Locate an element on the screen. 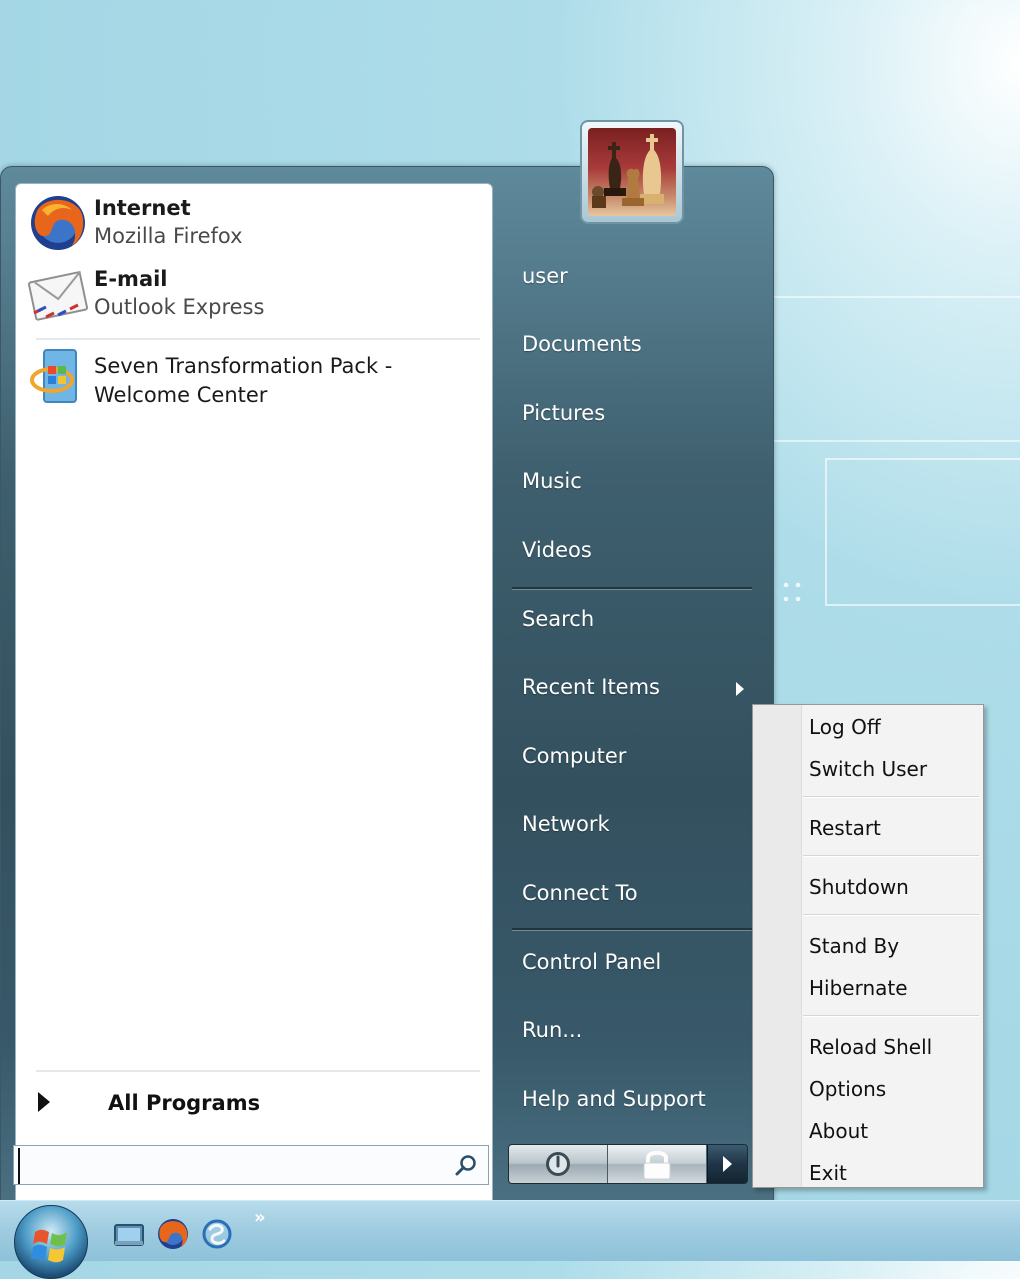 The height and width of the screenshot is (1279, 1020). right-item-control-panel: Control Panel is located at coordinates (632, 964).